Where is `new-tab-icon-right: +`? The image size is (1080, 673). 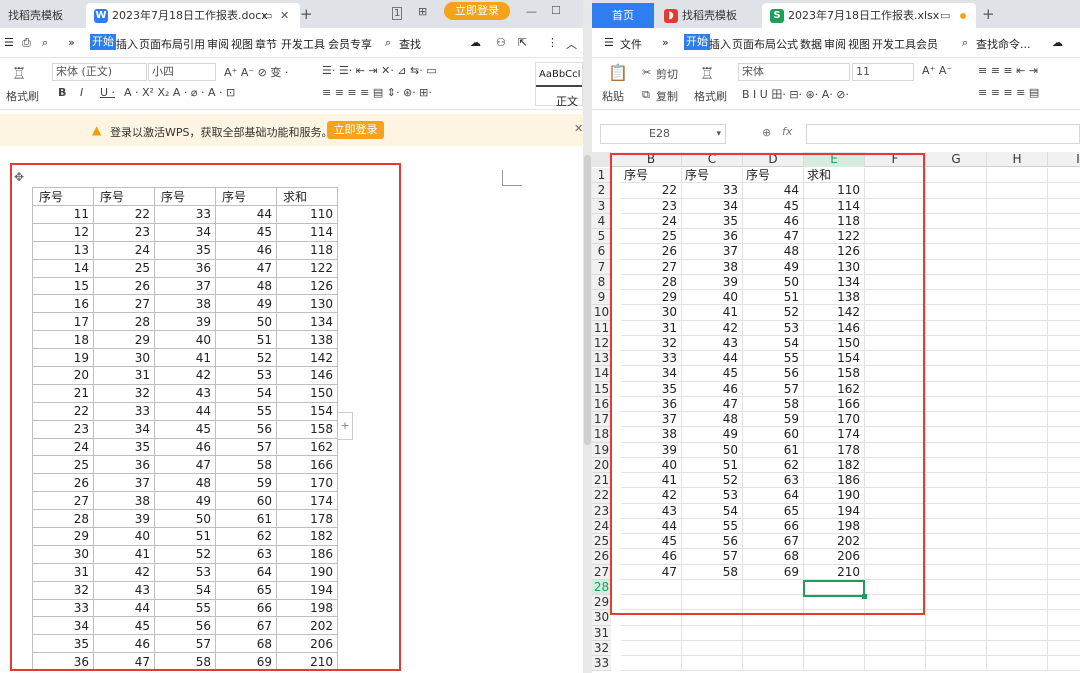 new-tab-icon-right: + is located at coordinates (988, 14).